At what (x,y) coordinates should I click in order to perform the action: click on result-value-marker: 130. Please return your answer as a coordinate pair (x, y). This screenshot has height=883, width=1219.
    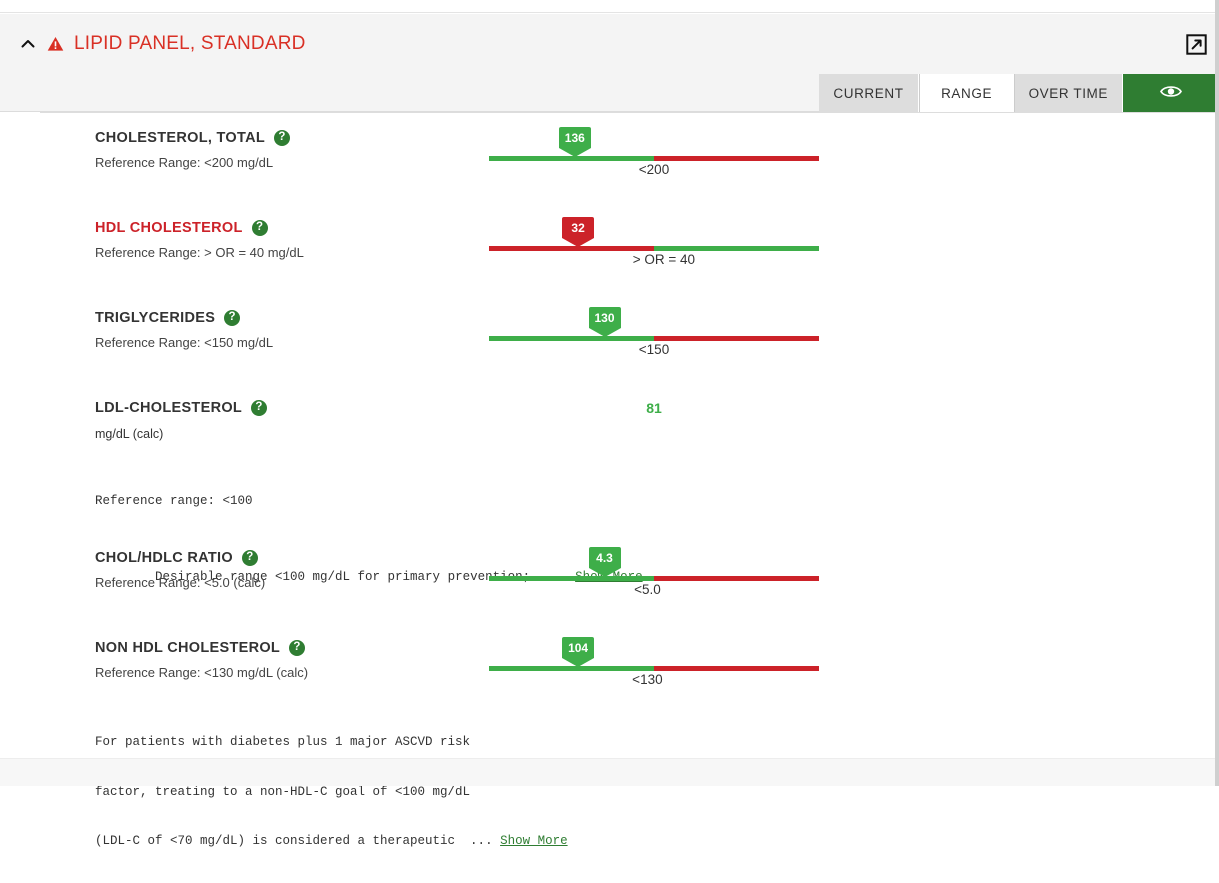
    Looking at the image, I should click on (604, 322).